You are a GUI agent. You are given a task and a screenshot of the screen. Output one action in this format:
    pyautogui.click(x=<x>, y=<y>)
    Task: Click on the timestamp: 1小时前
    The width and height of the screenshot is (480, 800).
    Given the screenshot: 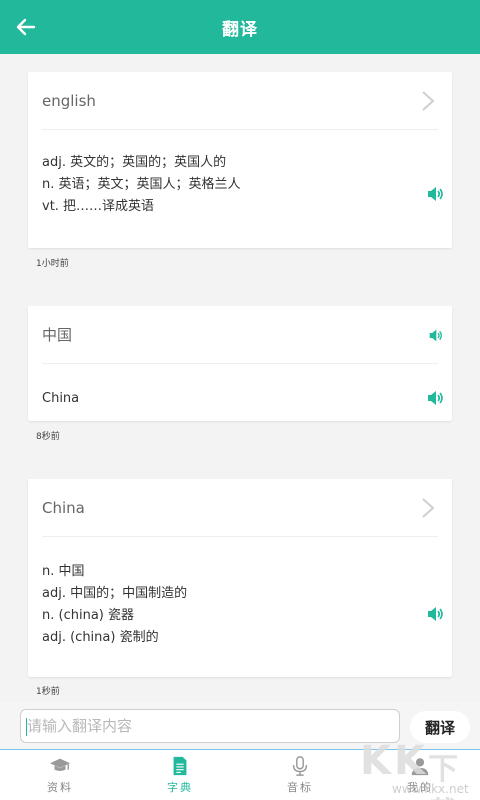 What is the action you would take?
    pyautogui.click(x=52, y=264)
    